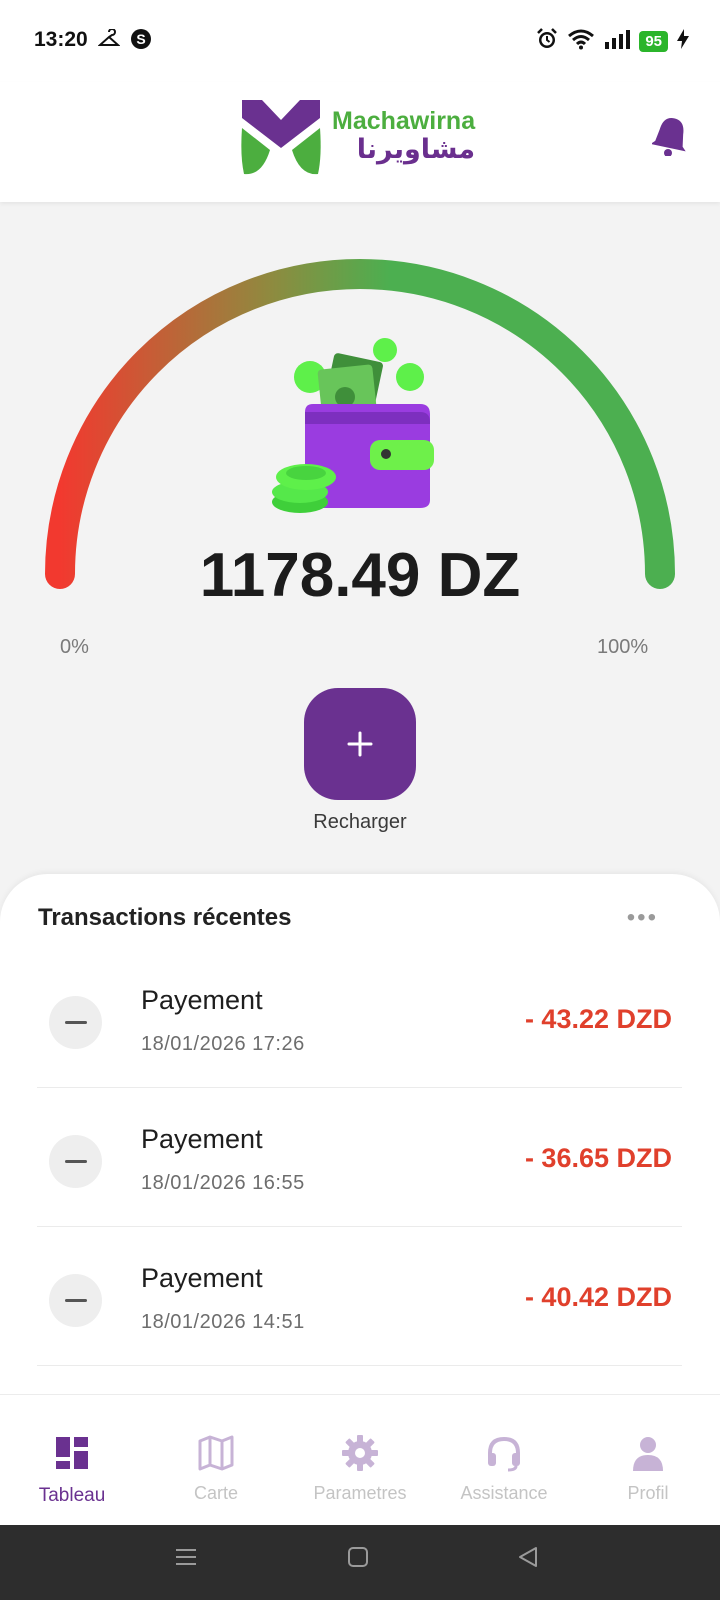 The image size is (720, 1600). Describe the element at coordinates (165, 917) in the screenshot. I see `transactions-title: Transactions récentes` at that location.